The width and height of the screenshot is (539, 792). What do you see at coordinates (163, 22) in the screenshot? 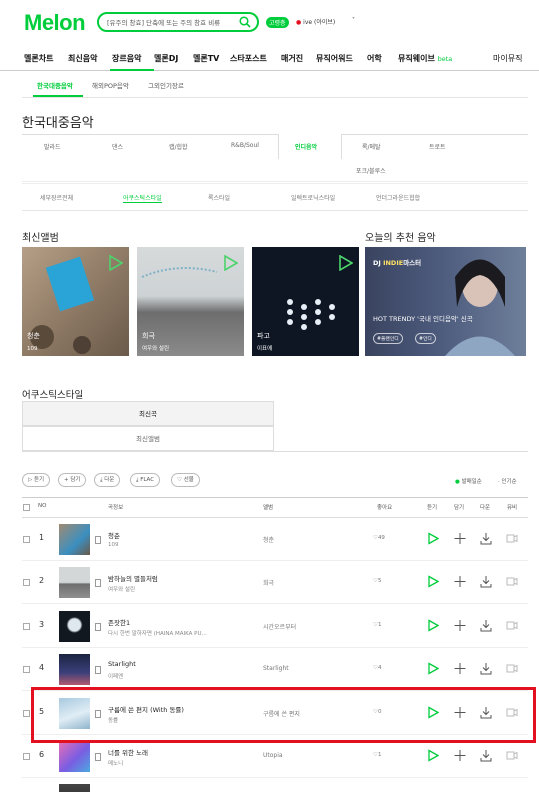
I see `search-input: [유주의 창효] 단축에 또는 주의 창효 비류` at bounding box center [163, 22].